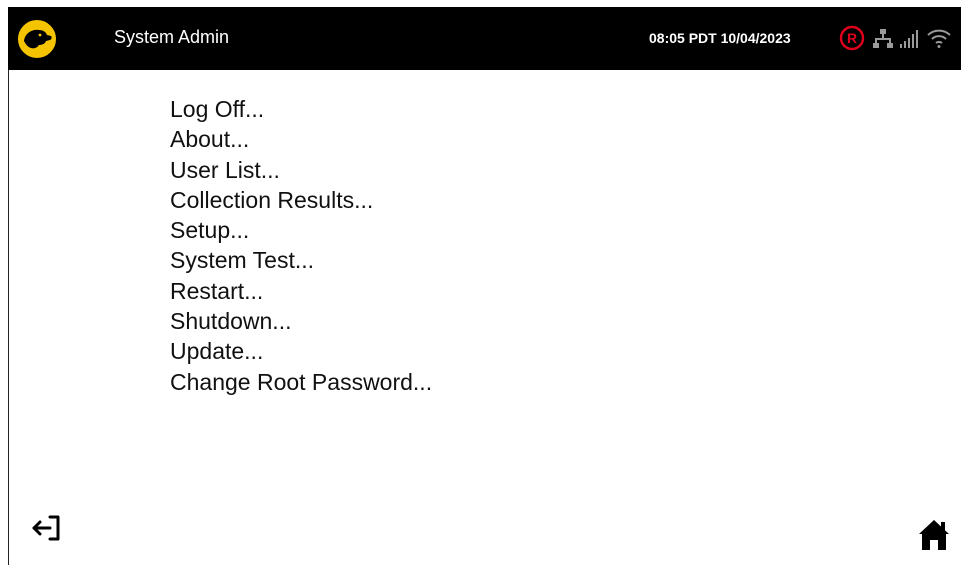 Image resolution: width=961 pixels, height=565 pixels. I want to click on home-icon, so click(934, 535).